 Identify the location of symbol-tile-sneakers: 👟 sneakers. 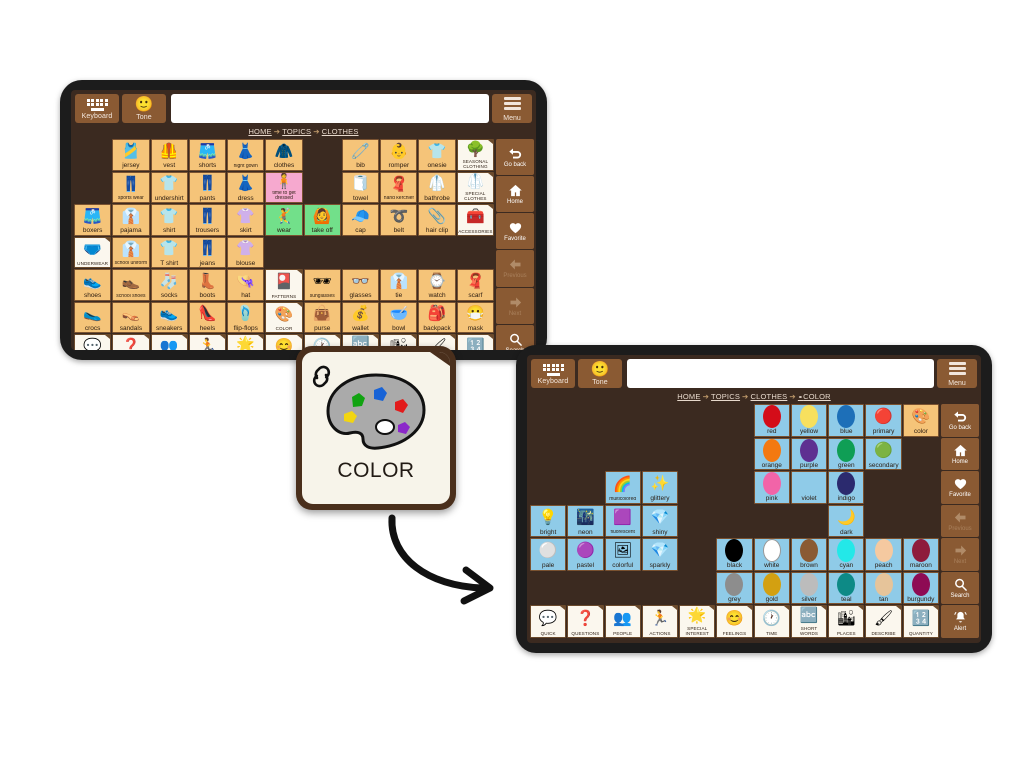
(169, 317).